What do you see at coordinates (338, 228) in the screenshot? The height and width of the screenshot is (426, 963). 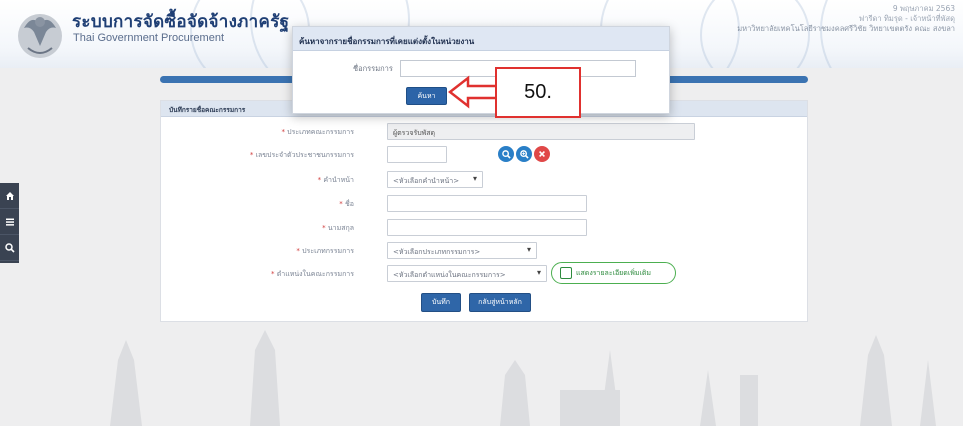 I see `last-name-label: * นามสกุล` at bounding box center [338, 228].